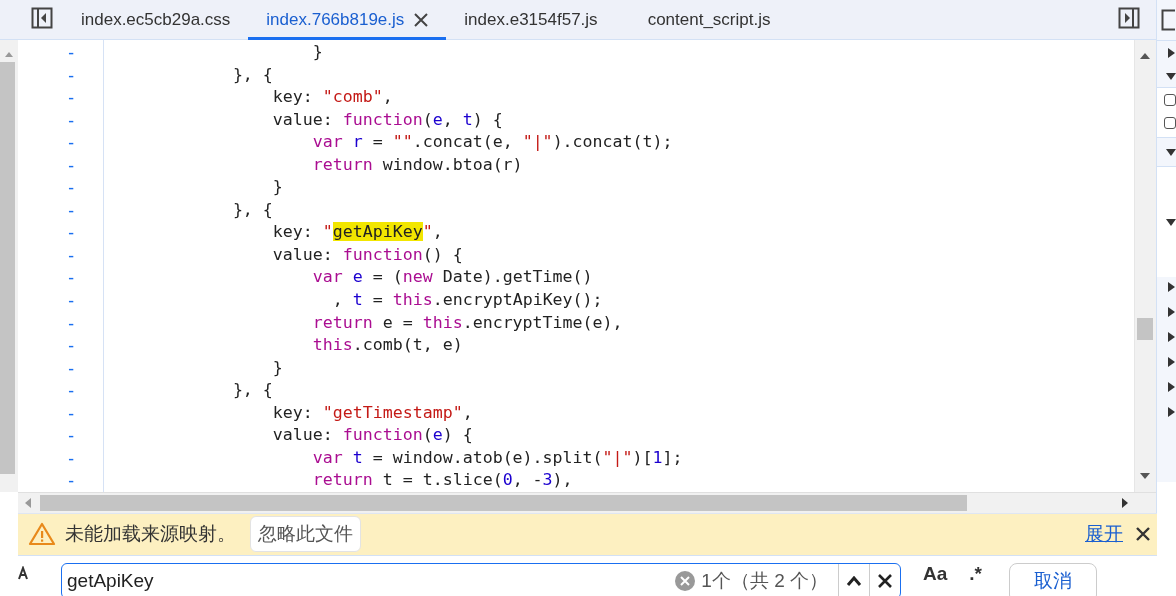 The height and width of the screenshot is (596, 1176). Describe the element at coordinates (347, 20) in the screenshot. I see `file-tab: index.766b819e.js` at that location.